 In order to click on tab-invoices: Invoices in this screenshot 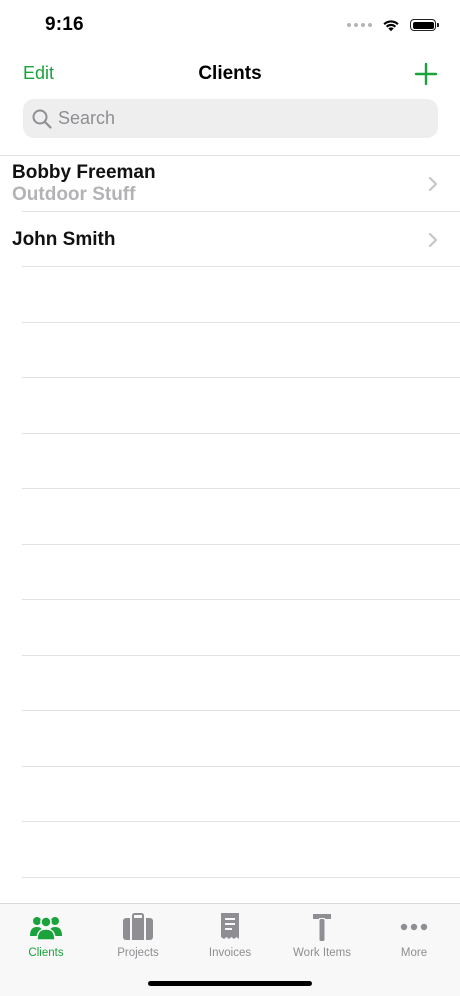, I will do `click(230, 936)`.